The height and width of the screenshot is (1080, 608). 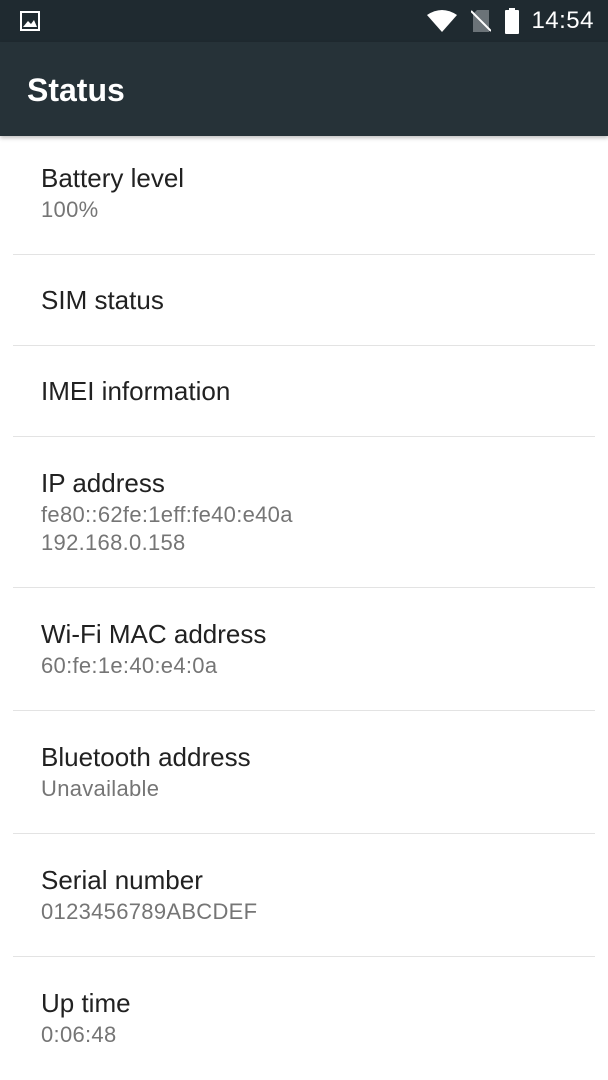 I want to click on list-item-up-time: Up time 0:06:48, so click(x=304, y=1012).